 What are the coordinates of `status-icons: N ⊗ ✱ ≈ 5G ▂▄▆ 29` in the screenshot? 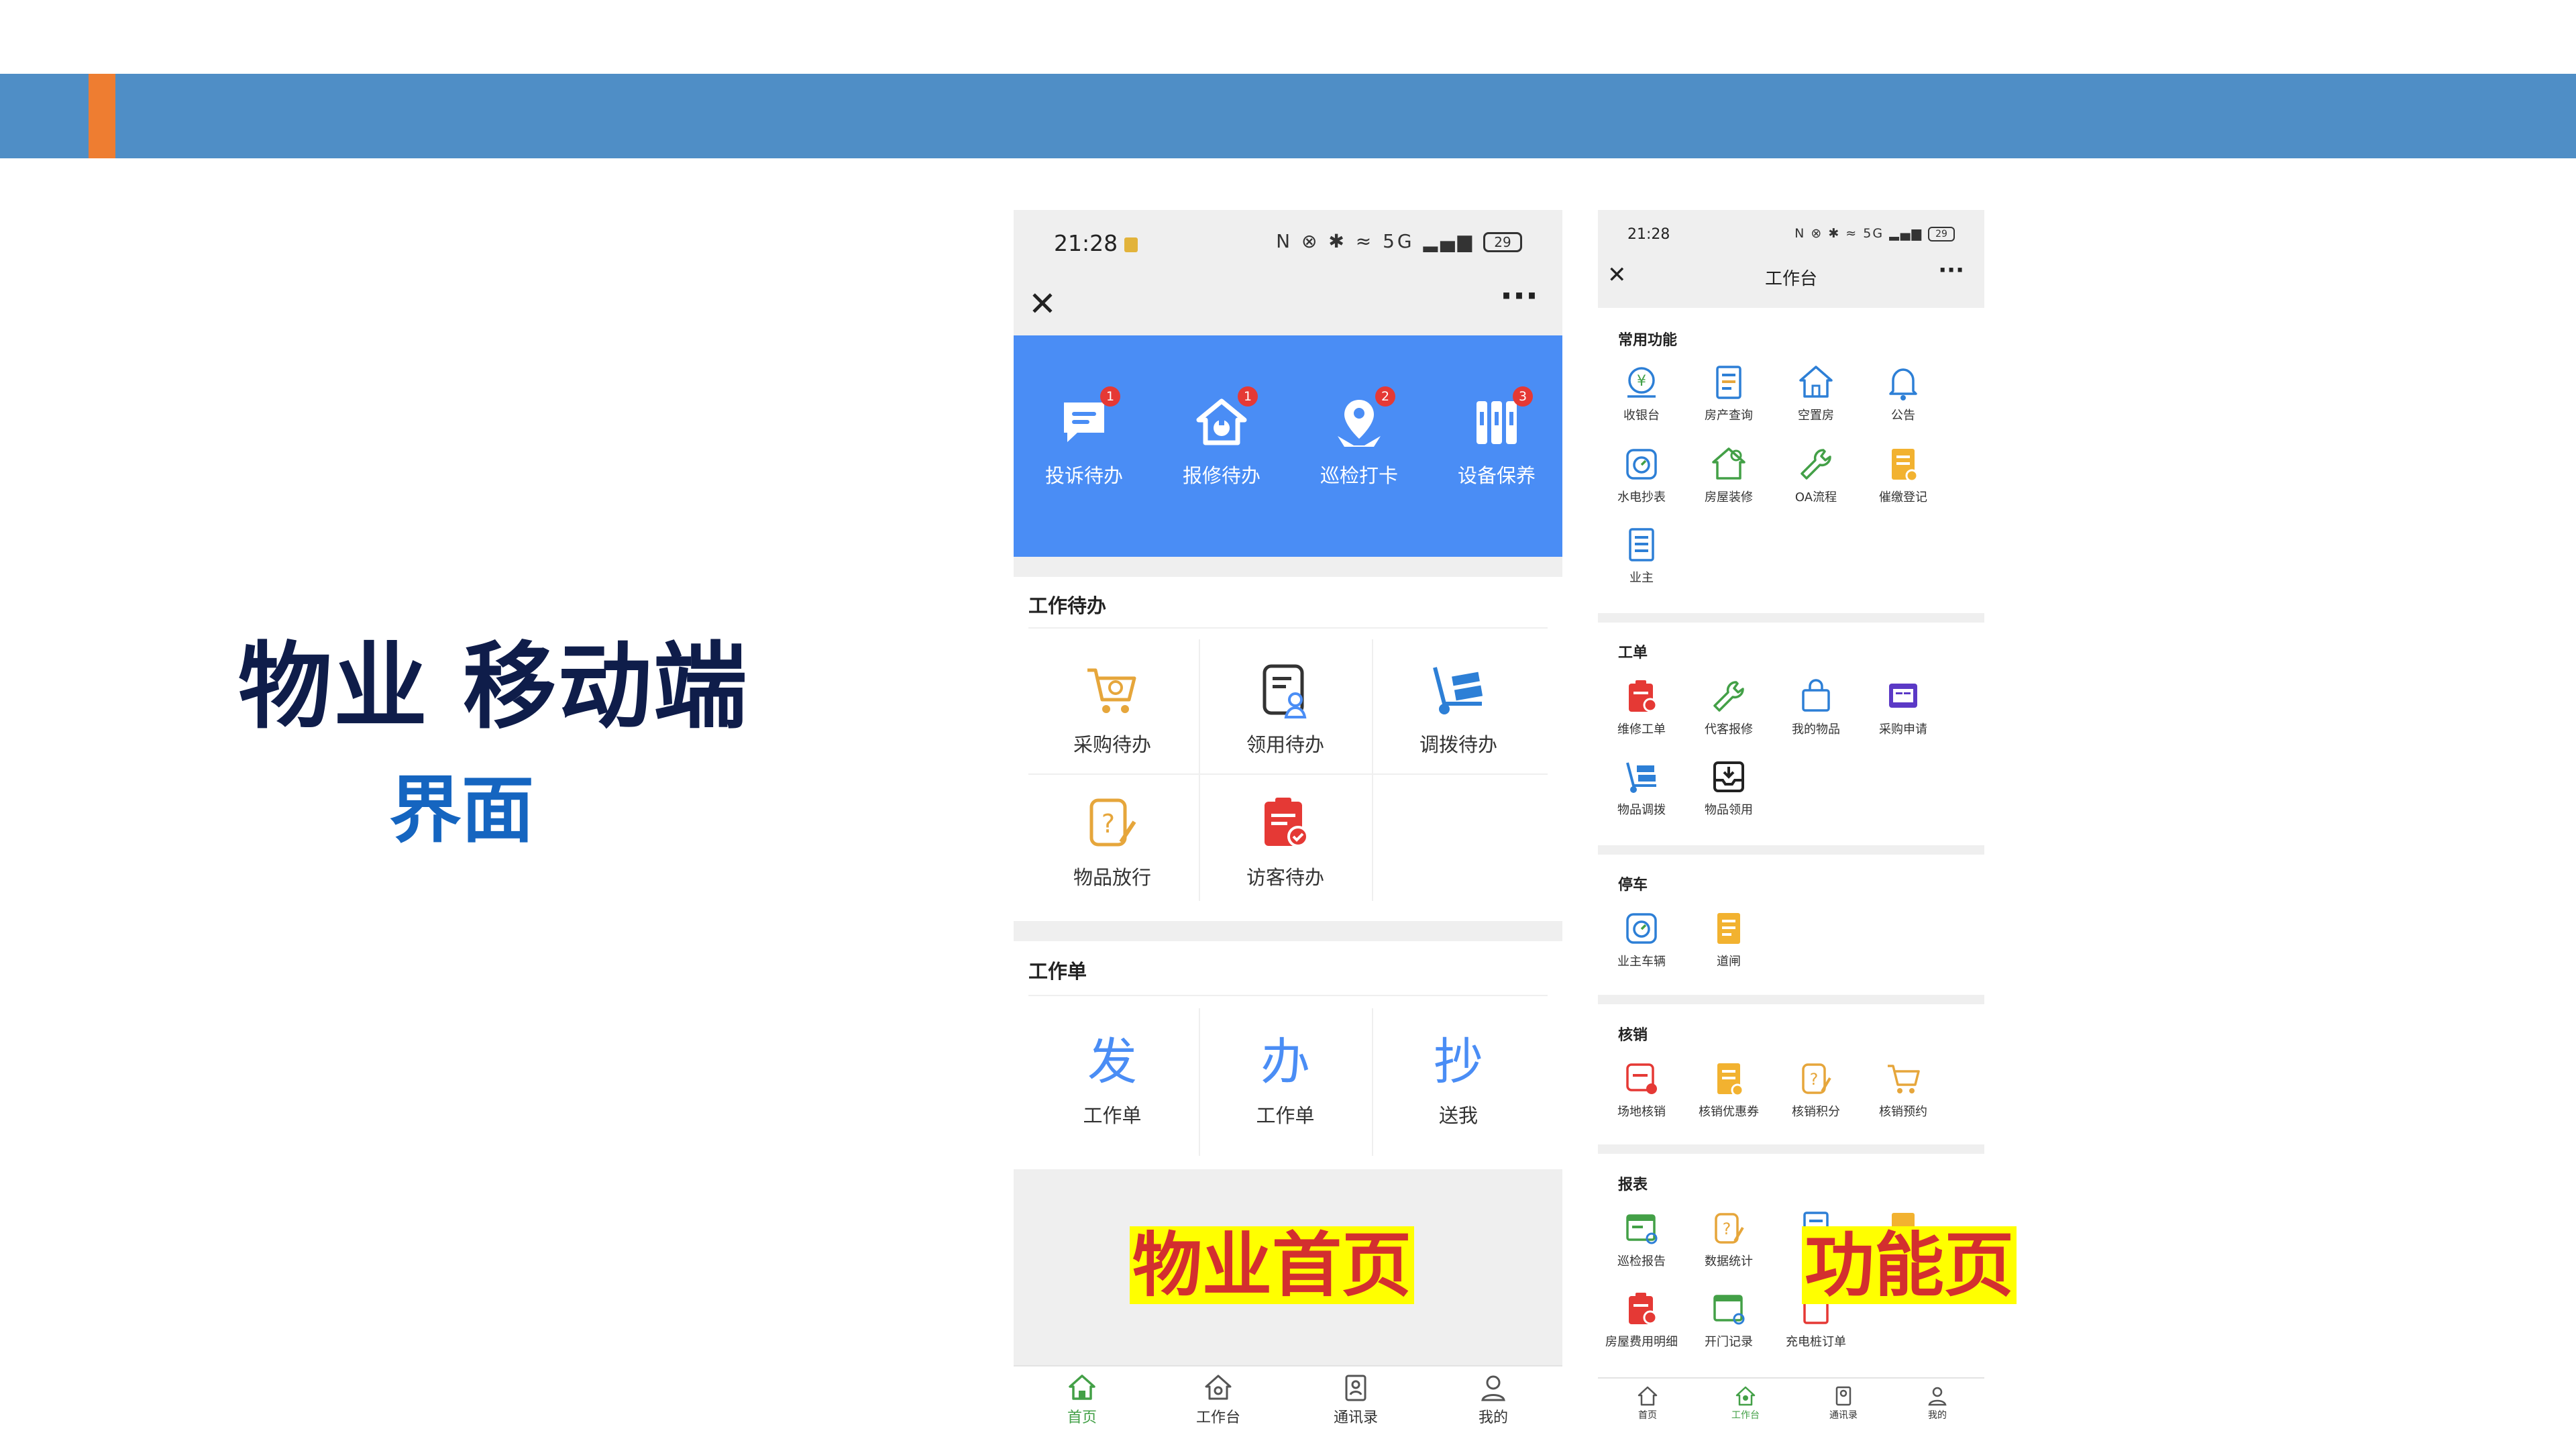 It's located at (1399, 241).